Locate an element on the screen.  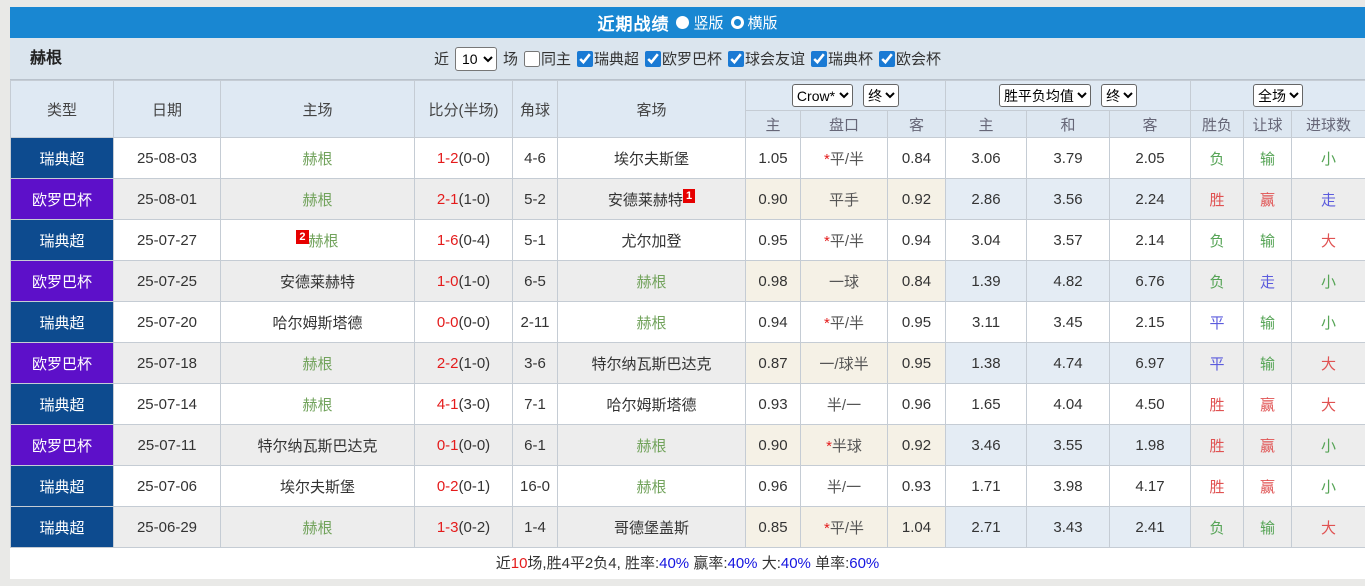
half-score: (0-0) is located at coordinates (475, 445).